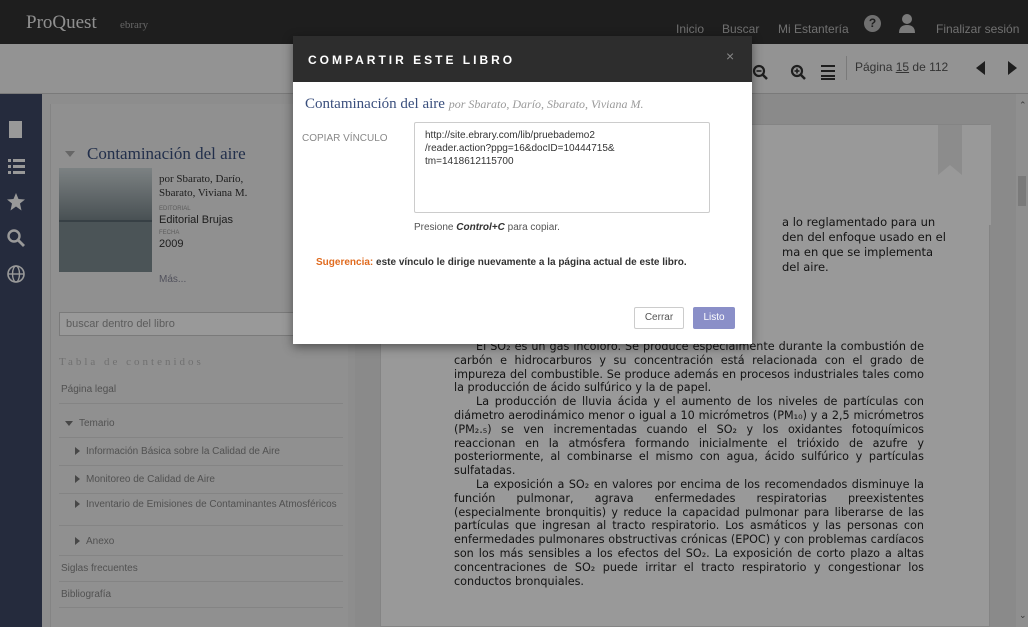  Describe the element at coordinates (714, 318) in the screenshot. I see `done-button: Listo` at that location.